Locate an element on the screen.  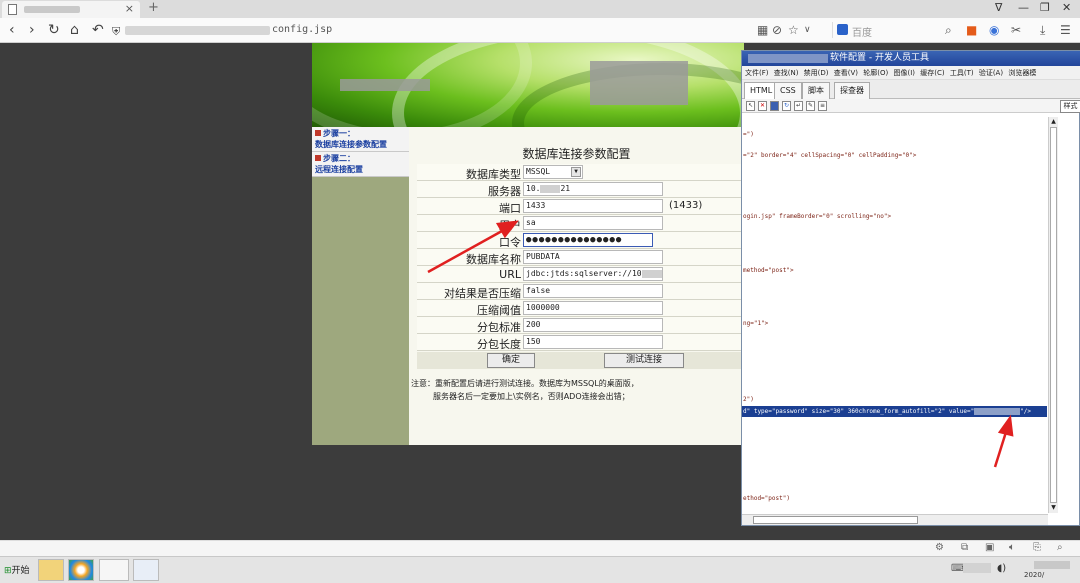
vertical-scrollbar: ▲ ▼ is located at coordinates (1053, 315).